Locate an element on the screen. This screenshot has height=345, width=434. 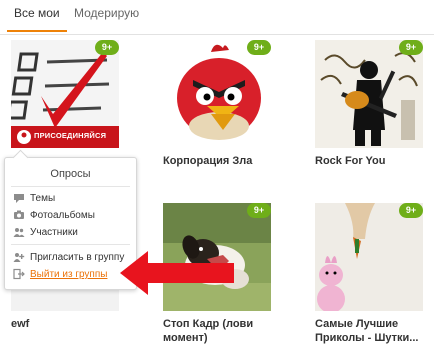
group-title: Rock For You is located at coordinates (374, 161).